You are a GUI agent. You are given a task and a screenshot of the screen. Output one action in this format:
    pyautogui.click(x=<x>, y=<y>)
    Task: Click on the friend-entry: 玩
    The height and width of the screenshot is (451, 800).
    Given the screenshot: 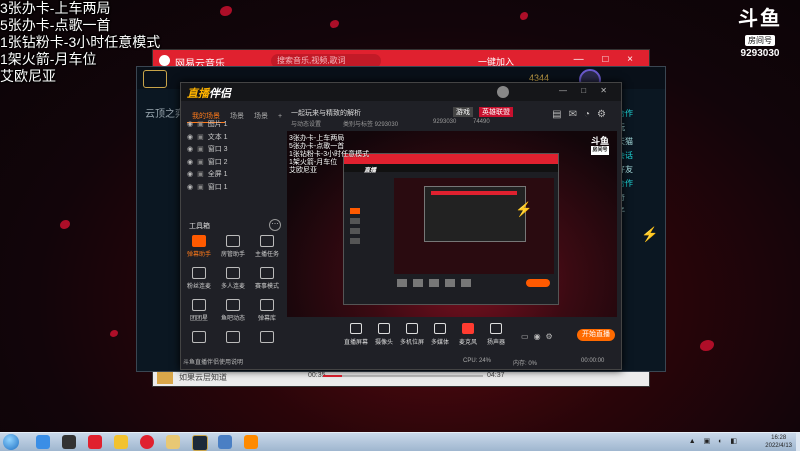 What is the action you would take?
    pyautogui.click(x=640, y=128)
    